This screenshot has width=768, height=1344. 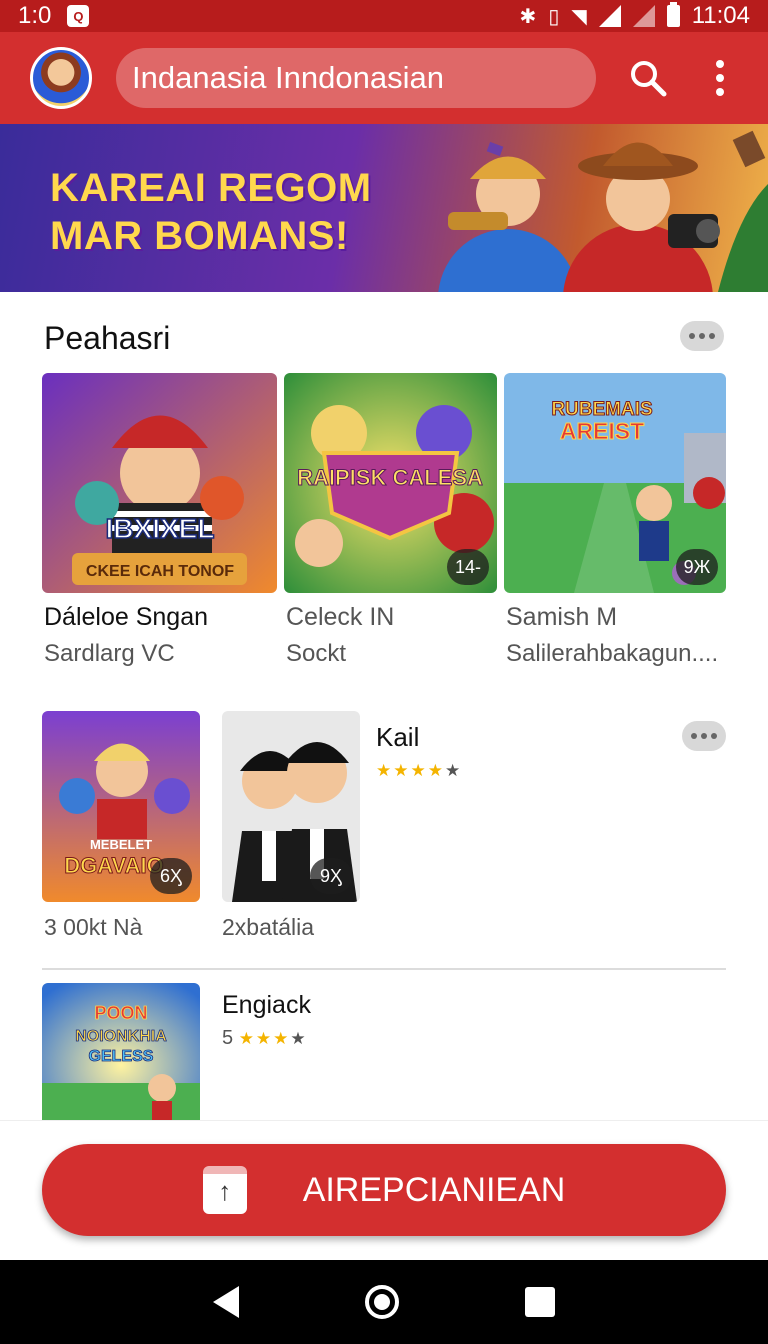 I want to click on game-tile-image: POON NOIONKHIA GELESS, so click(x=121, y=1051).